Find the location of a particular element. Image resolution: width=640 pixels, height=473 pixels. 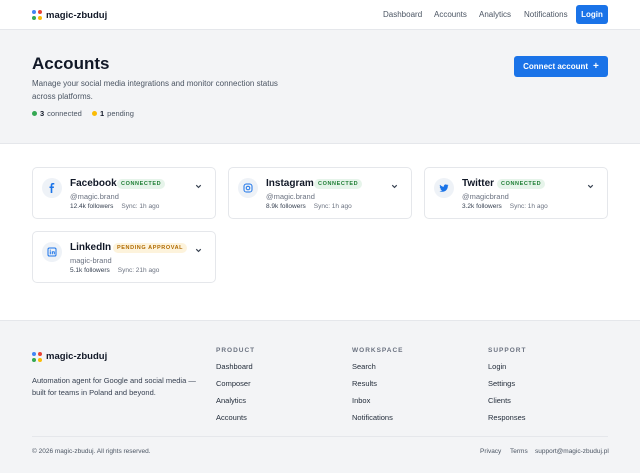

connected-label: connected is located at coordinates (64, 113).